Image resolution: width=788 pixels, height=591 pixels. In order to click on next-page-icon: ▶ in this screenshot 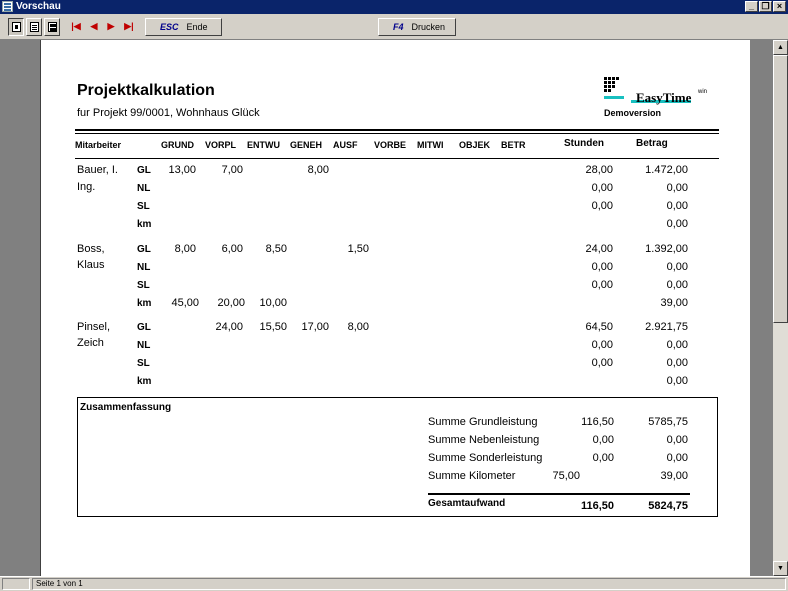, I will do `click(111, 26)`.